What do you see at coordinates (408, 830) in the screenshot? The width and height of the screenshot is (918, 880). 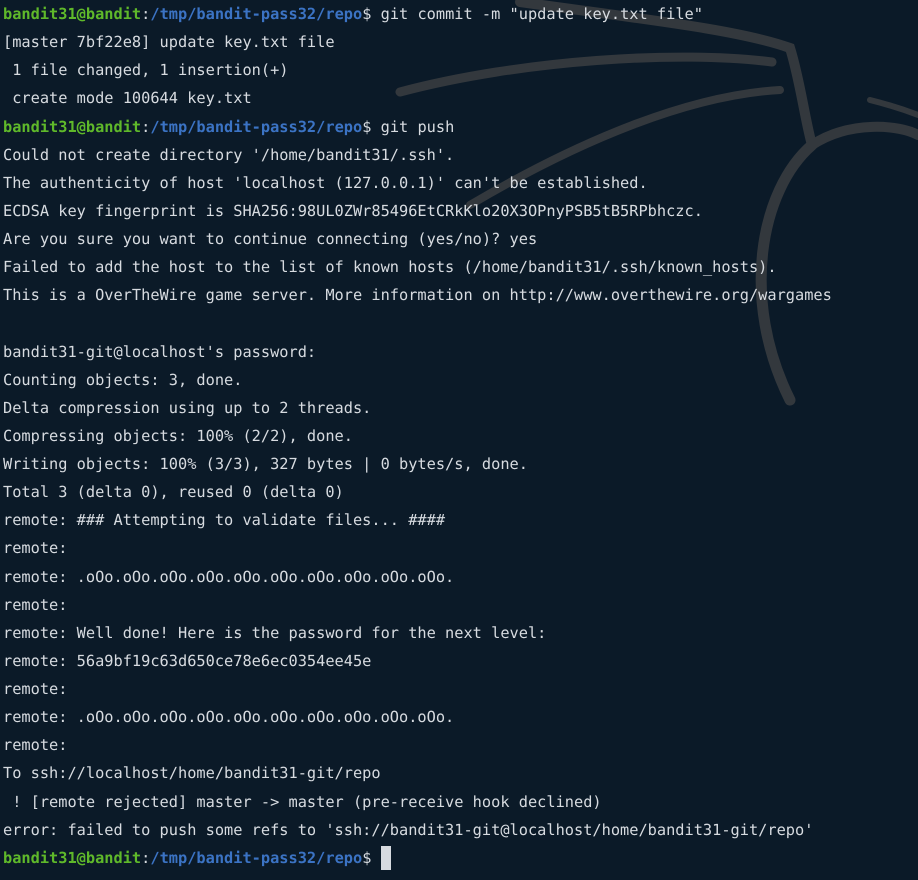 I see `output-line: error: failed to push some refs to 'ssh://bandit31-git@localhost/home/bandit31-git/repo'` at bounding box center [408, 830].